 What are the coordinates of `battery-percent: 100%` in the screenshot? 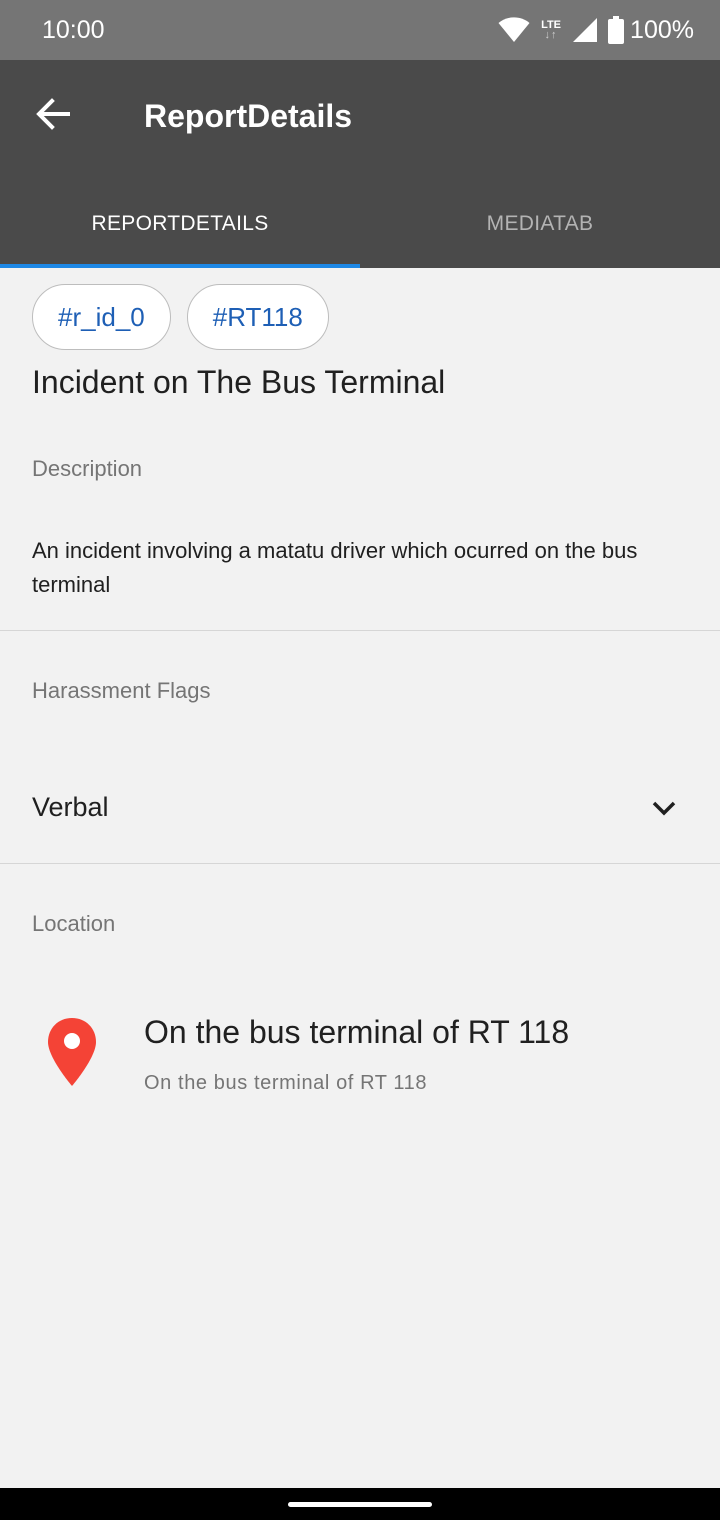 It's located at (662, 29).